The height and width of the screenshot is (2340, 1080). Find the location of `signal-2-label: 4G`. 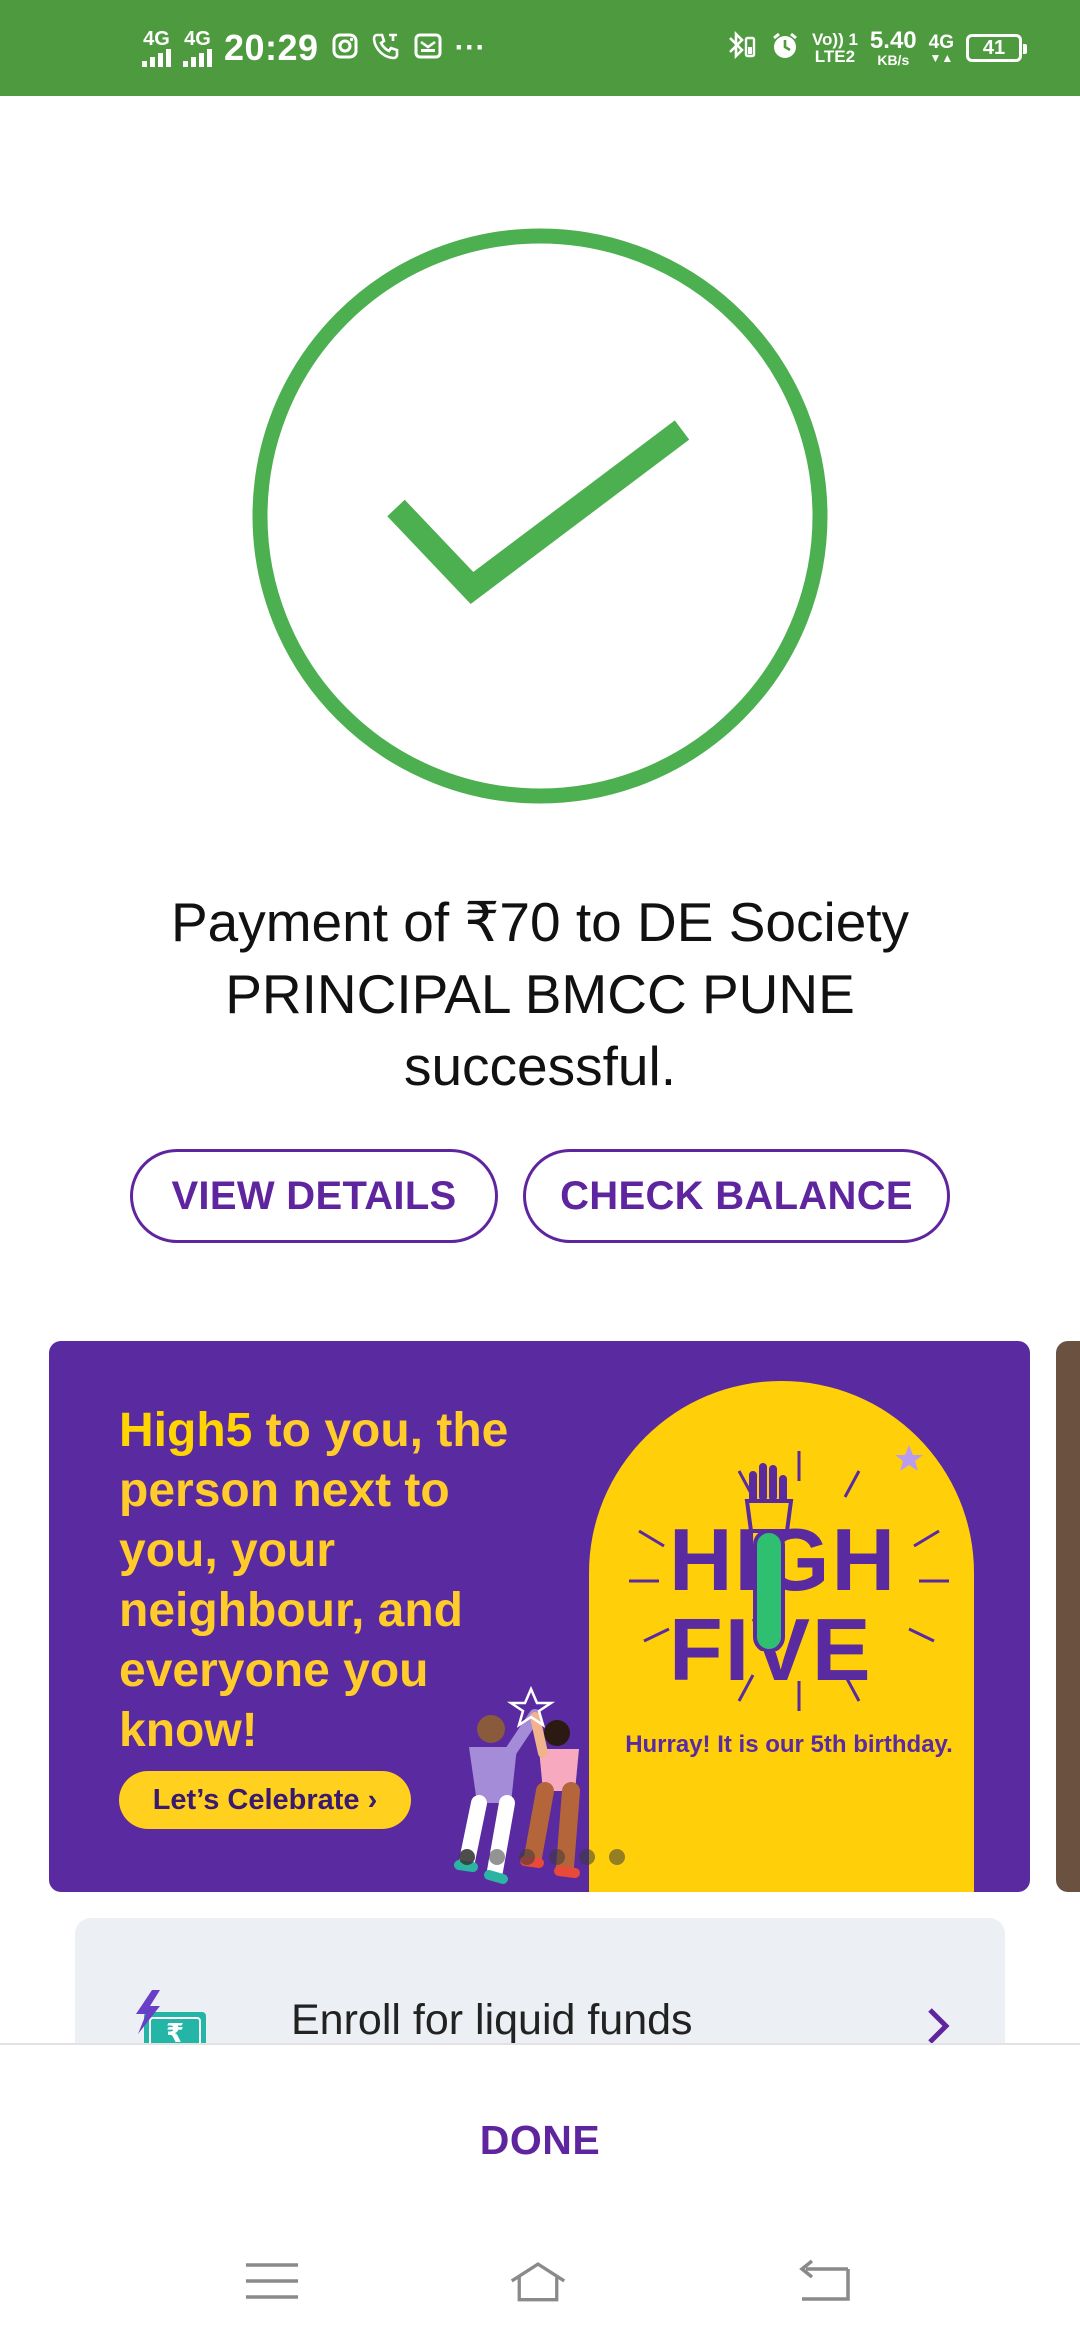

signal-2-label: 4G is located at coordinates (197, 39).